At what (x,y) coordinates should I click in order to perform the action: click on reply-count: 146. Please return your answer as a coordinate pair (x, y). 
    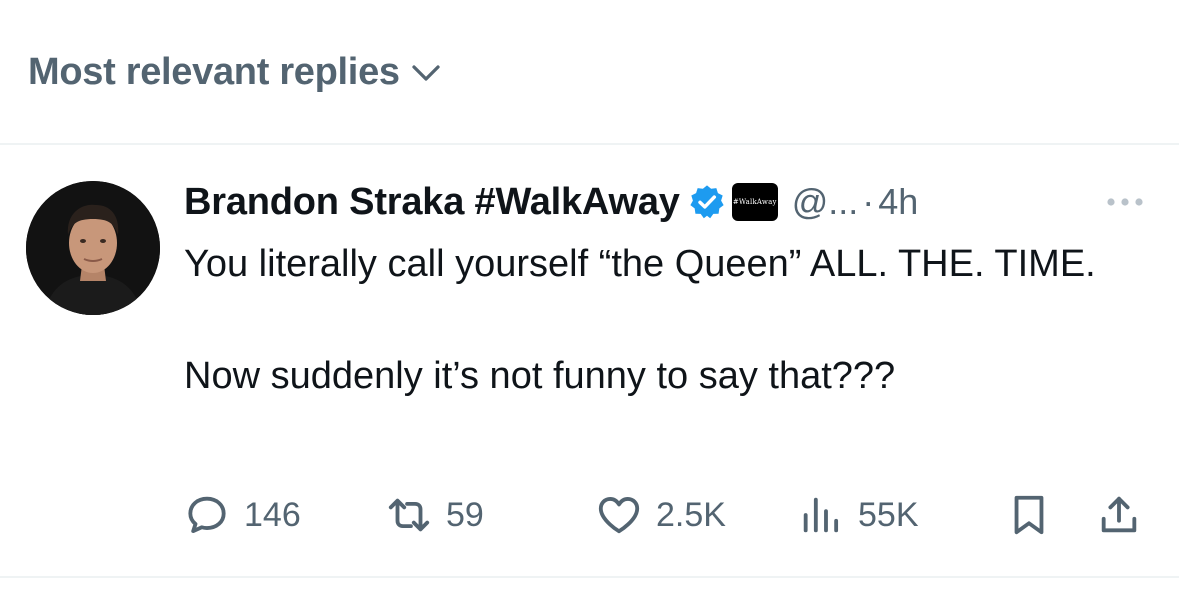
    Looking at the image, I should click on (272, 514).